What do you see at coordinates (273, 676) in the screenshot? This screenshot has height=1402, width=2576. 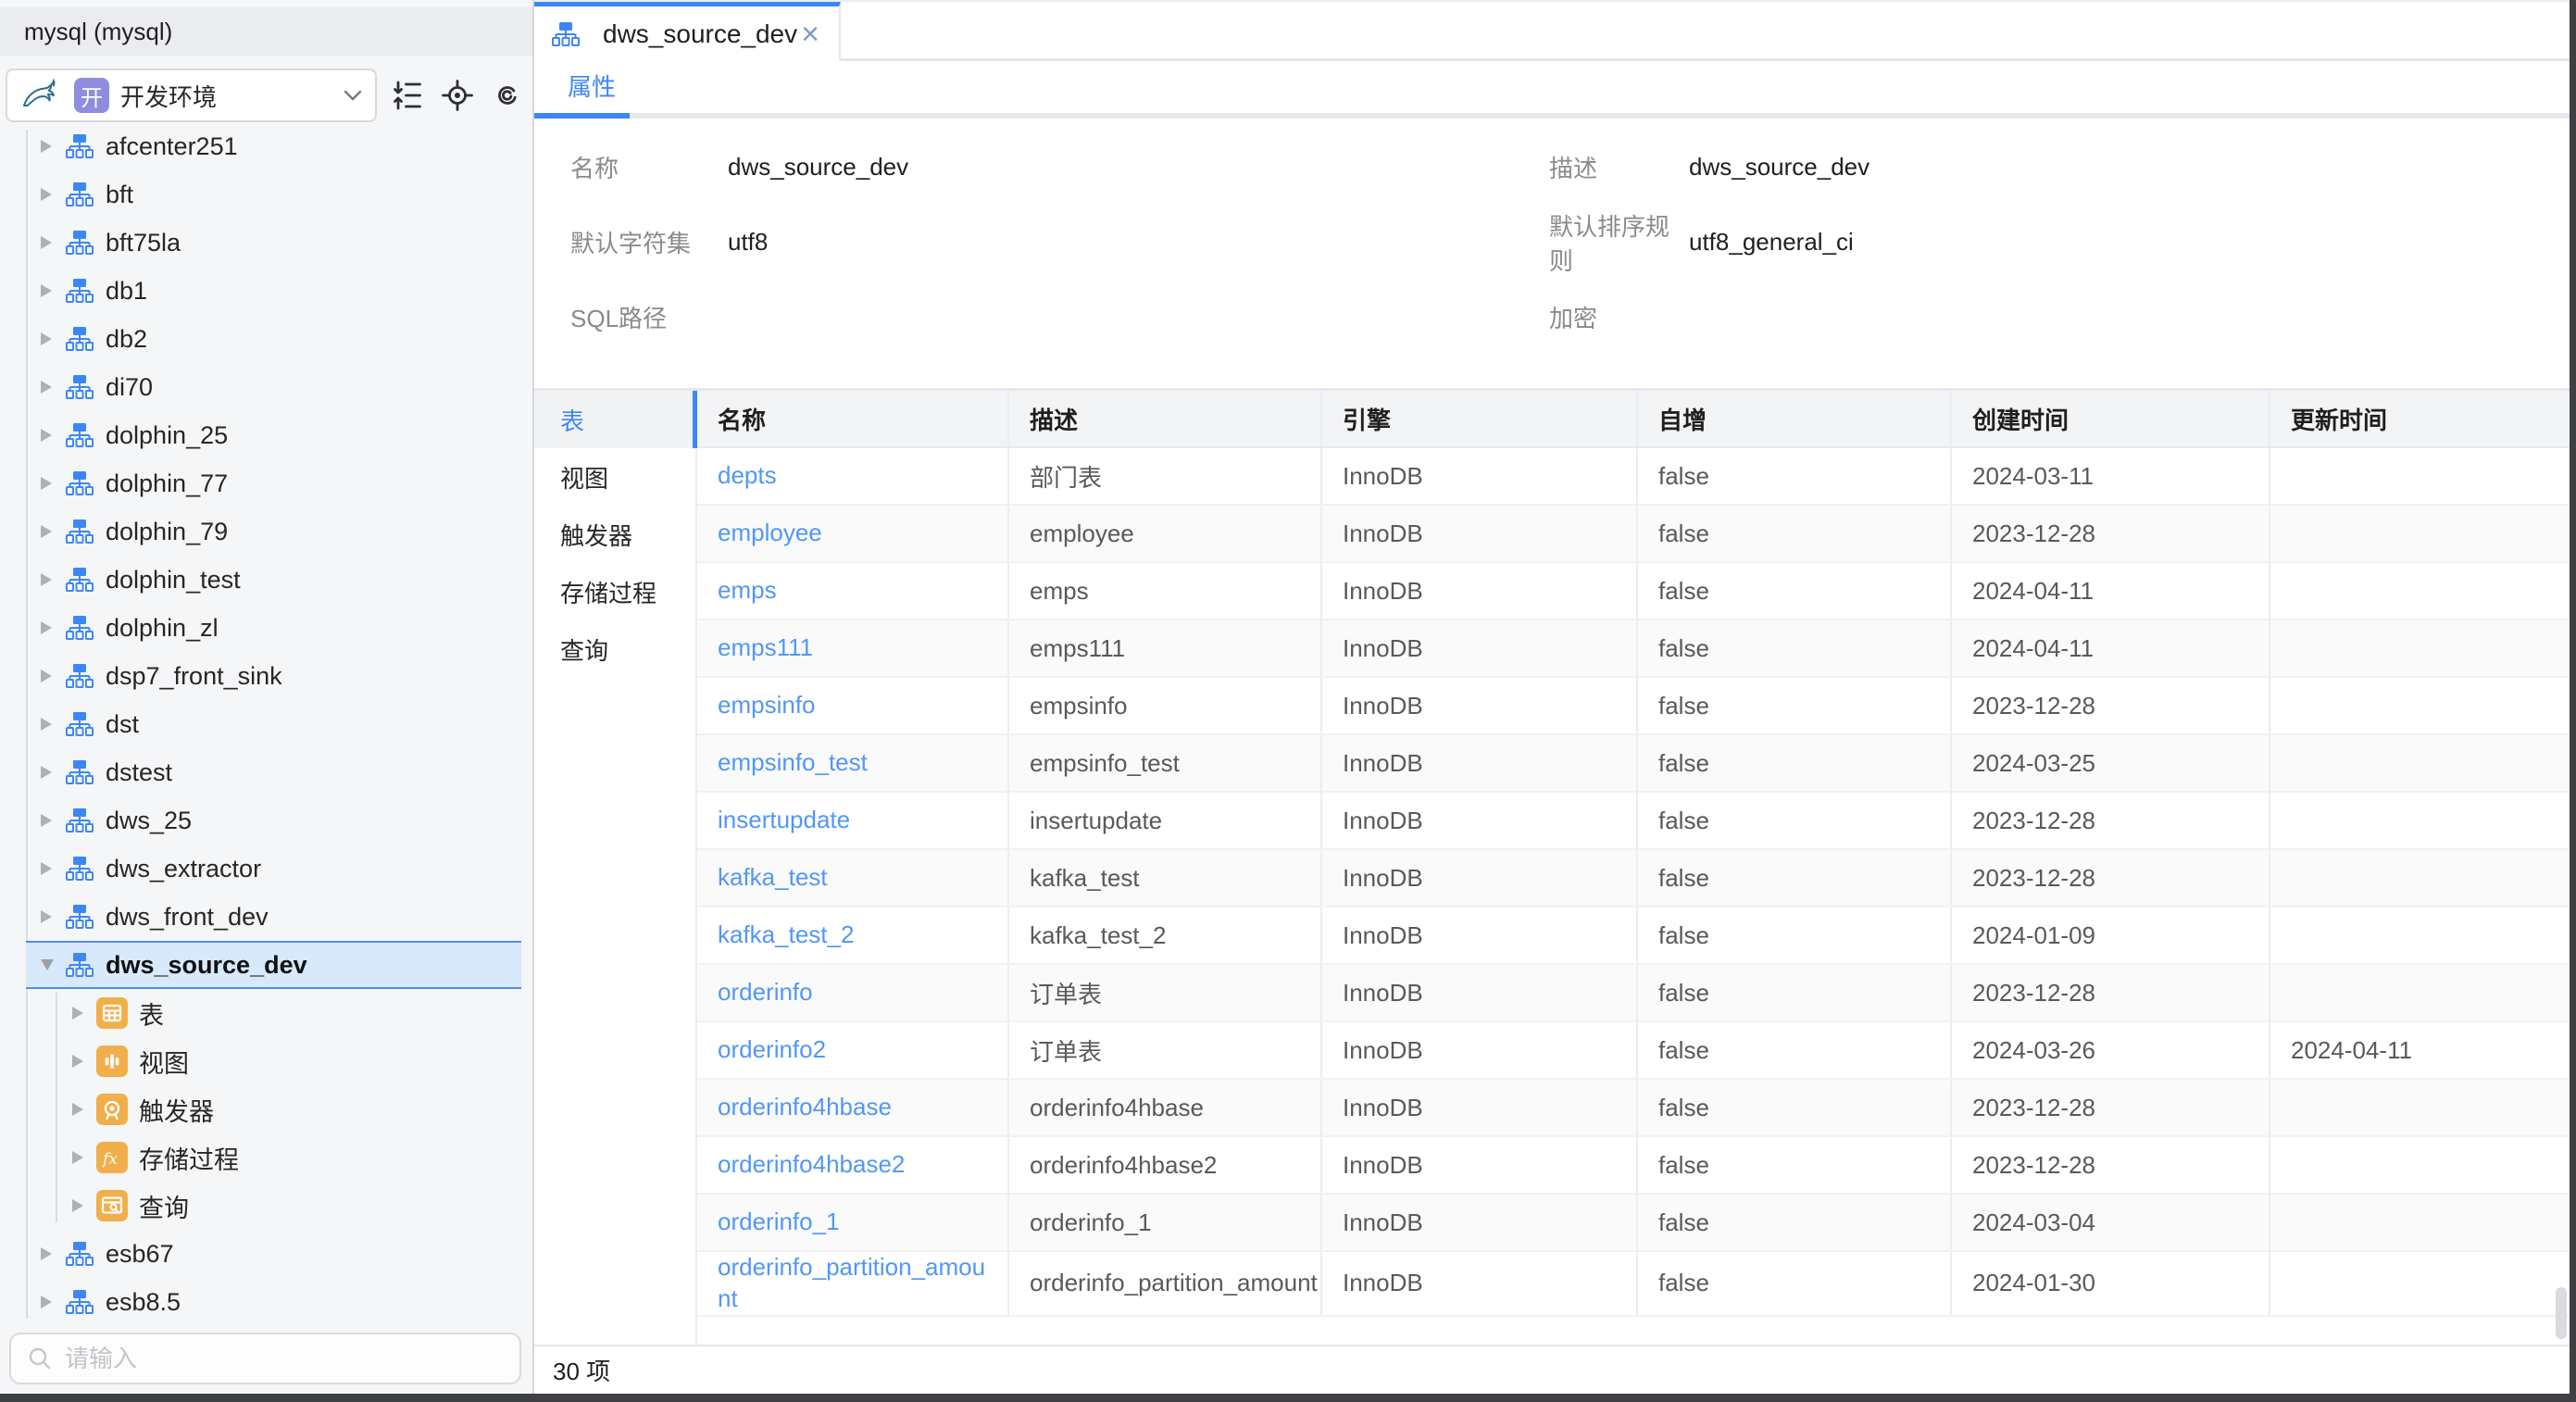 I see `sidebar-item-dsp7_front_sink: dsp7_front_sink` at bounding box center [273, 676].